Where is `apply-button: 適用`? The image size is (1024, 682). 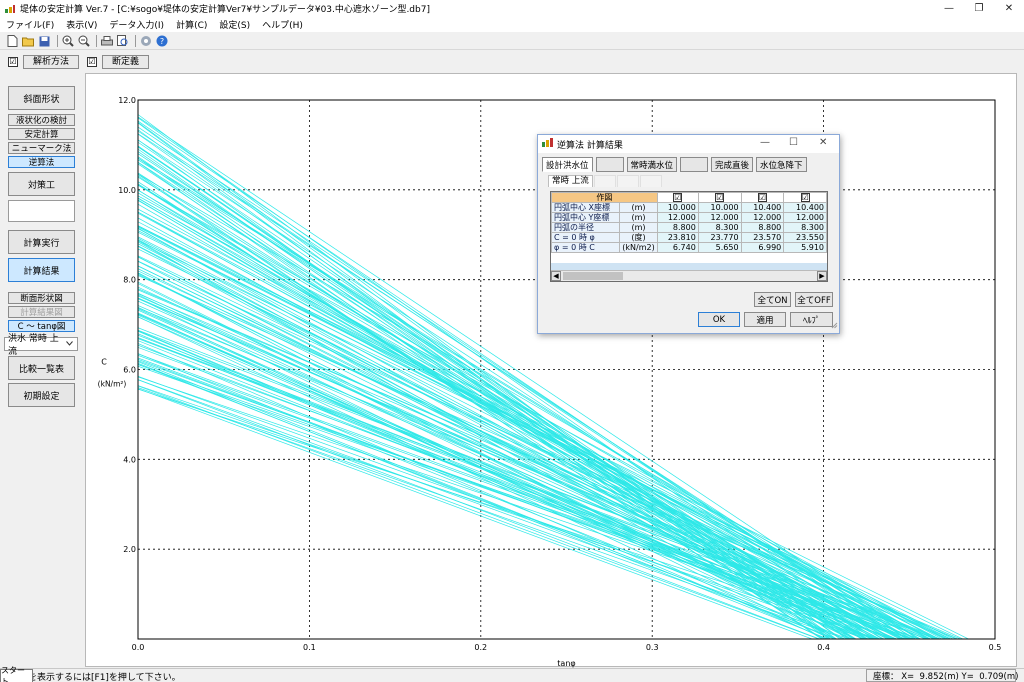 apply-button: 適用 is located at coordinates (765, 319).